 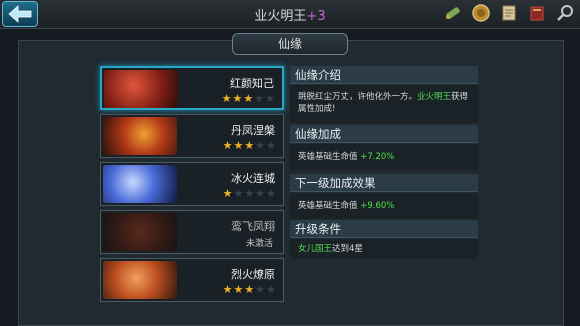 What do you see at coordinates (290, 44) in the screenshot?
I see `panel-title: 仙缘` at bounding box center [290, 44].